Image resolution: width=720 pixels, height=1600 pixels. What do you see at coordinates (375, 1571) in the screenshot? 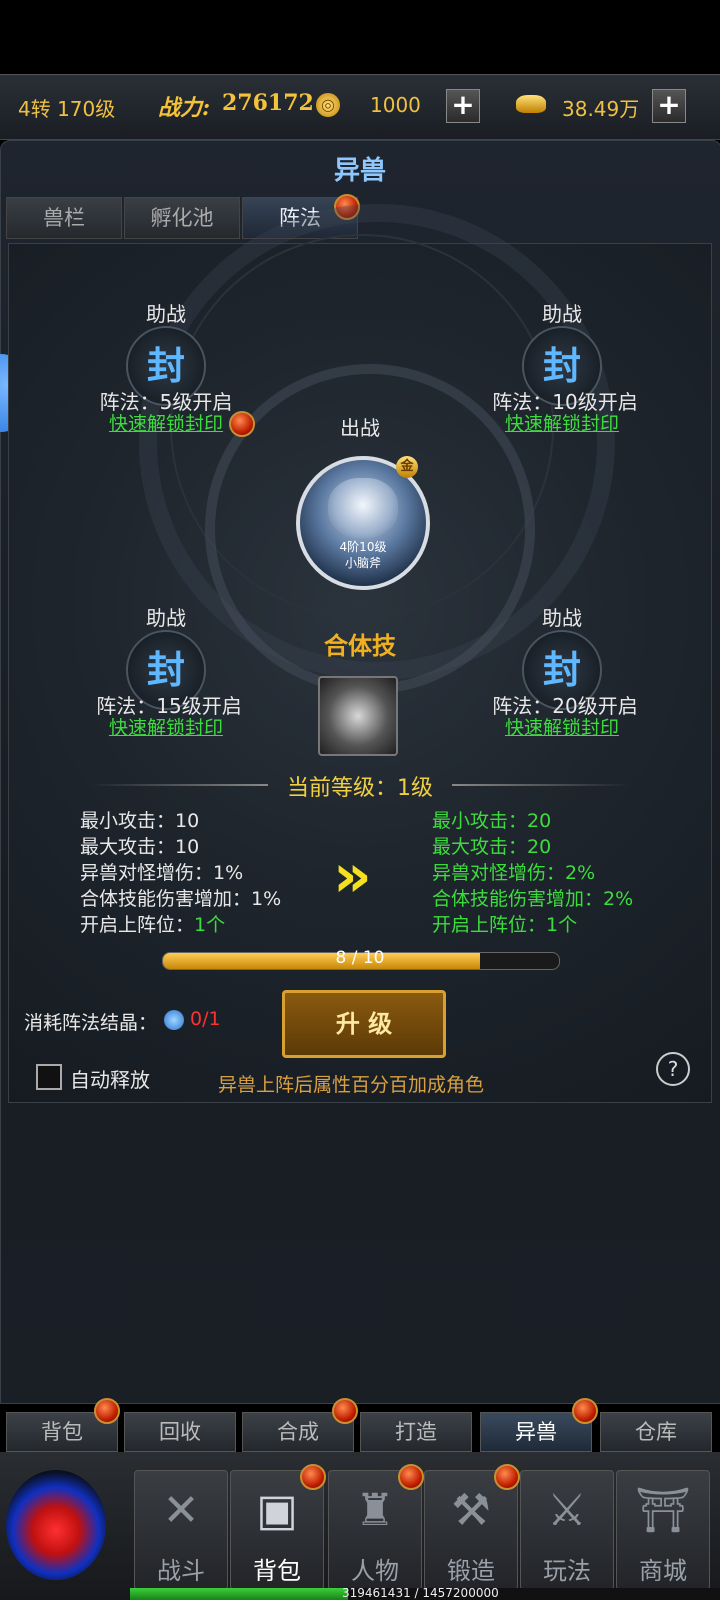
I see `nav-character-label: 人物` at bounding box center [375, 1571].